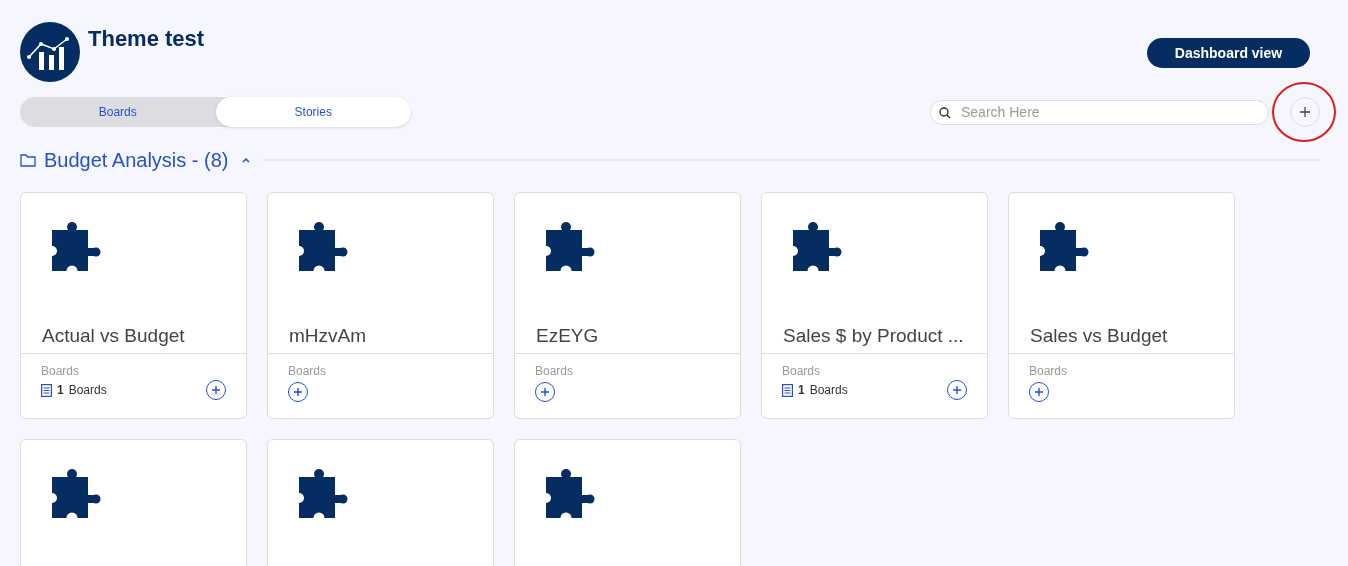  I want to click on card-title: EzEYG, so click(567, 336).